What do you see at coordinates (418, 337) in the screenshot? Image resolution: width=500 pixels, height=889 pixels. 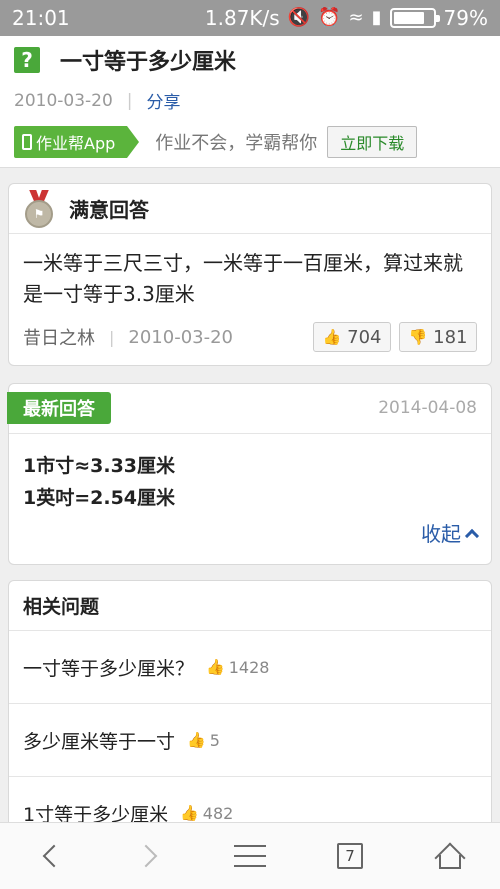 I see `thumb-down-icon: 👎` at bounding box center [418, 337].